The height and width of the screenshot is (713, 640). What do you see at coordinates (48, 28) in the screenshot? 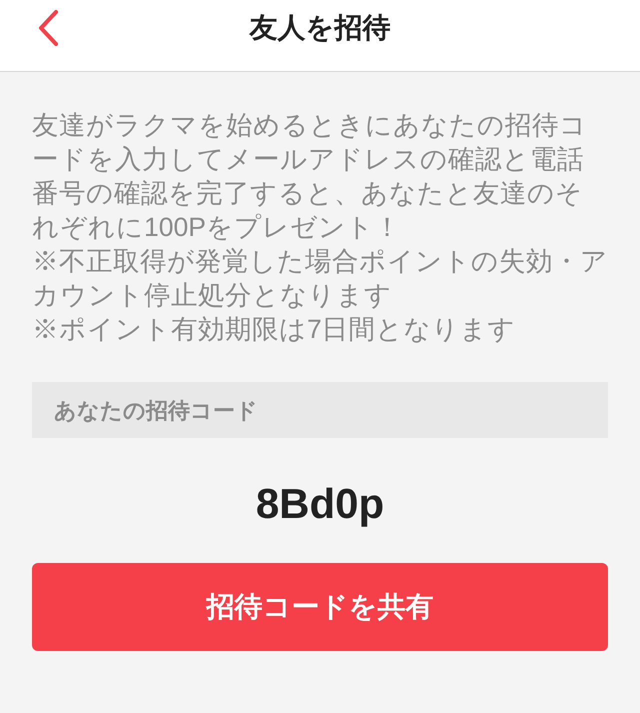
I see `chevron-left-icon` at bounding box center [48, 28].